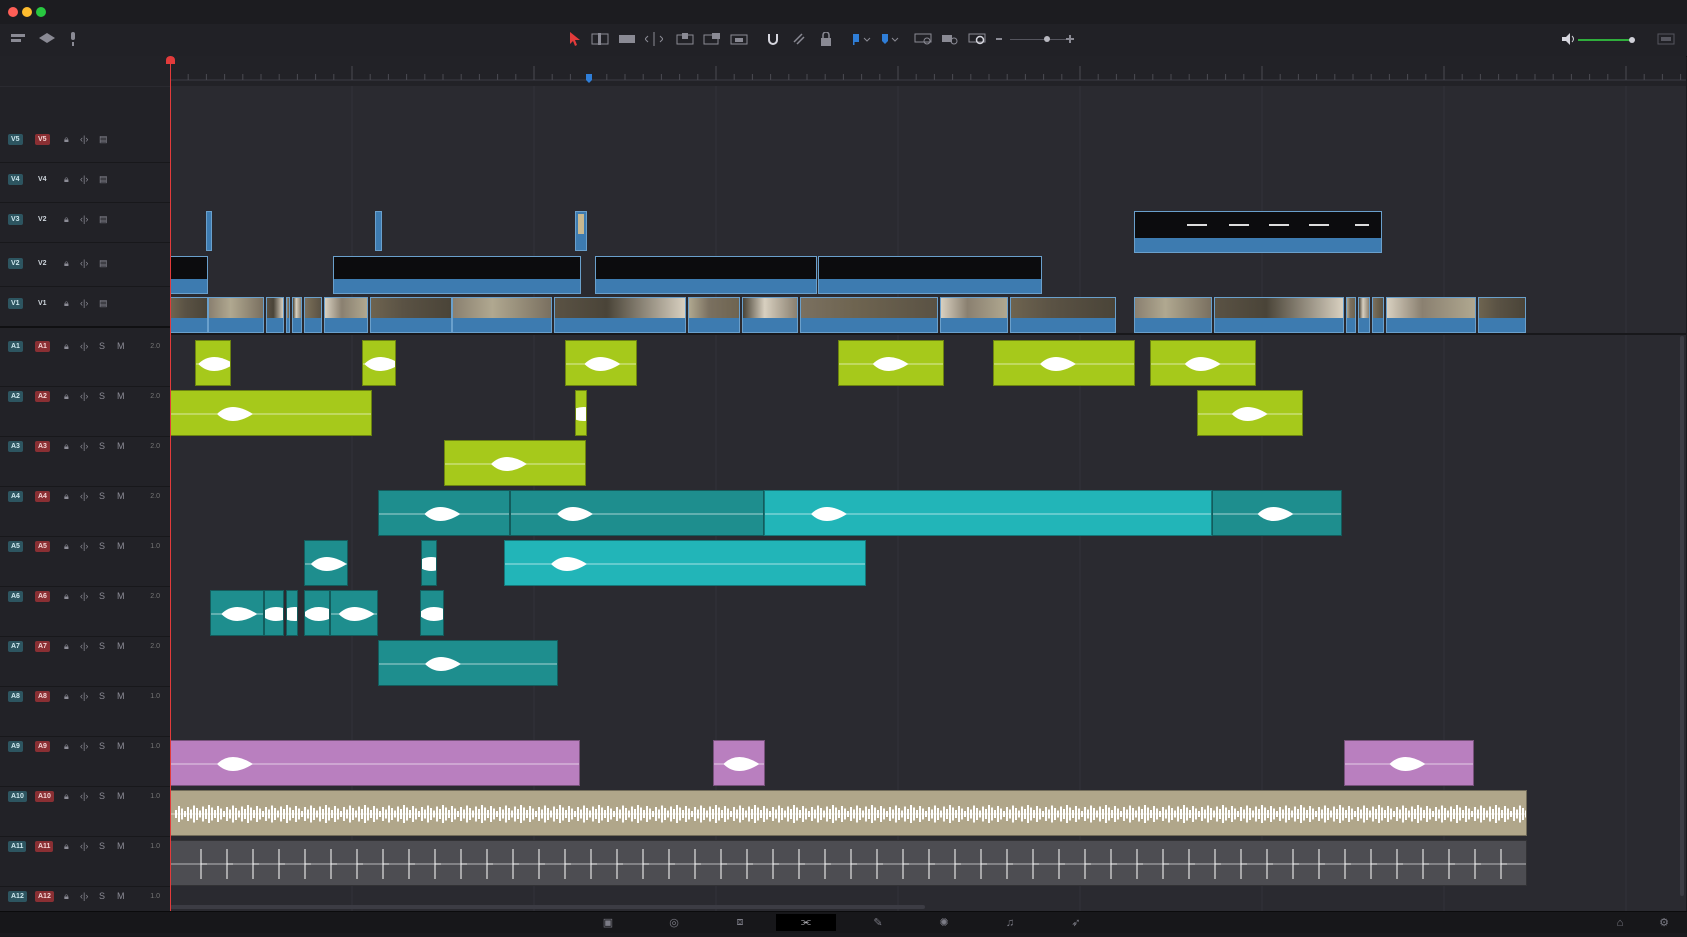 This screenshot has height=937, width=1687. I want to click on track-destination-badge: A5, so click(15, 546).